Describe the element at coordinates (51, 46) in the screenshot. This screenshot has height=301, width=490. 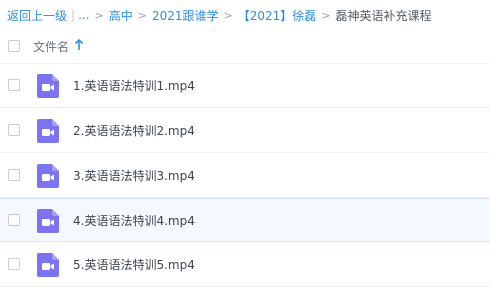
I see `column-filename-label: 文件名` at that location.